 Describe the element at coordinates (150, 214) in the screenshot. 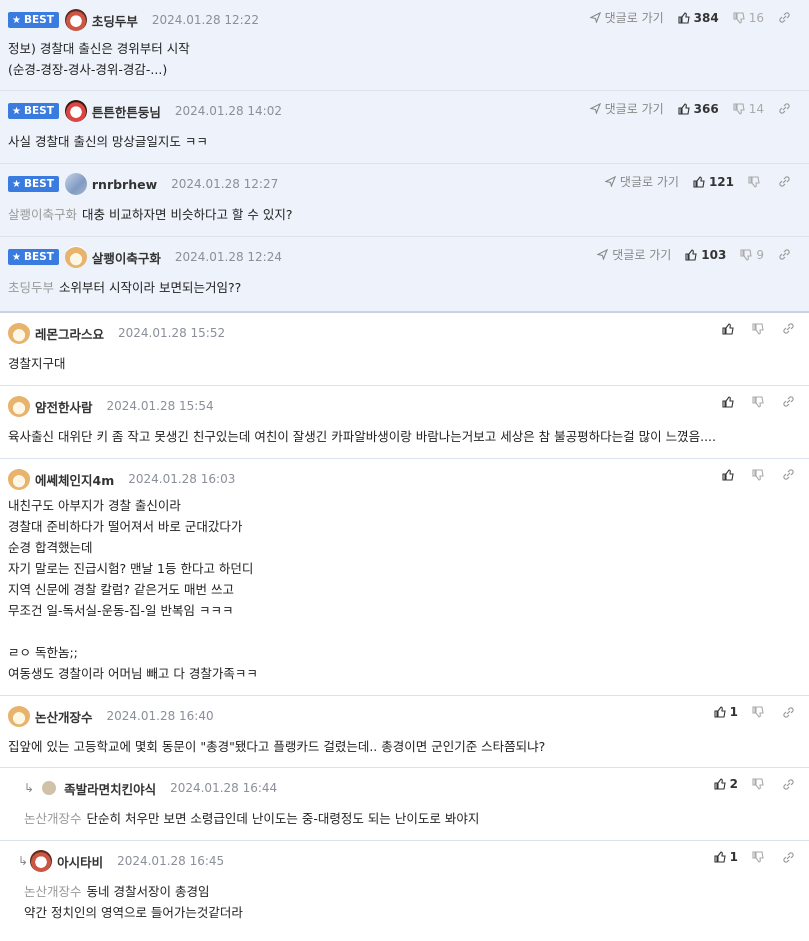

I see `comment-text: 살쾡이축구화 대충 비교하자면 비슷하다고 할 수 있지?` at that location.